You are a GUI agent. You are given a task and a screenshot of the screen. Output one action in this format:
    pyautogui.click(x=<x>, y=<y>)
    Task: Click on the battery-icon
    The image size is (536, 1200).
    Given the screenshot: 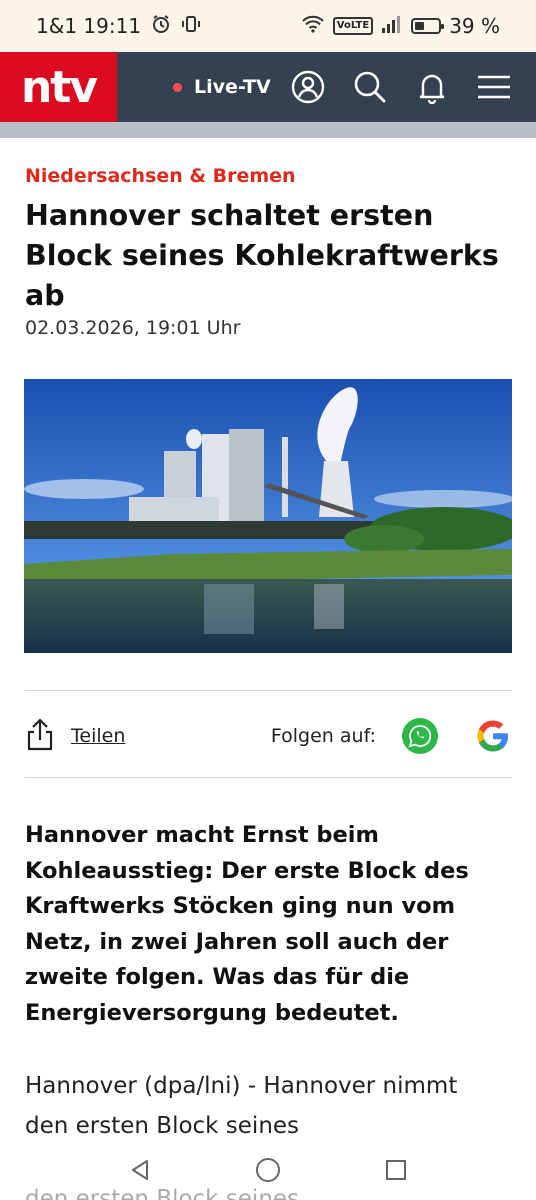 What is the action you would take?
    pyautogui.click(x=428, y=26)
    